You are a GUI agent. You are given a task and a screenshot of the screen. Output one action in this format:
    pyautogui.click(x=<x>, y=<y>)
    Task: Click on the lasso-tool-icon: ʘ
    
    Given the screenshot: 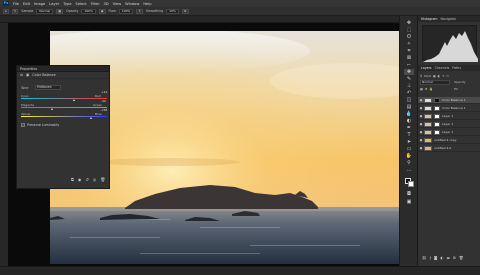 What is the action you would take?
    pyautogui.click(x=409, y=37)
    